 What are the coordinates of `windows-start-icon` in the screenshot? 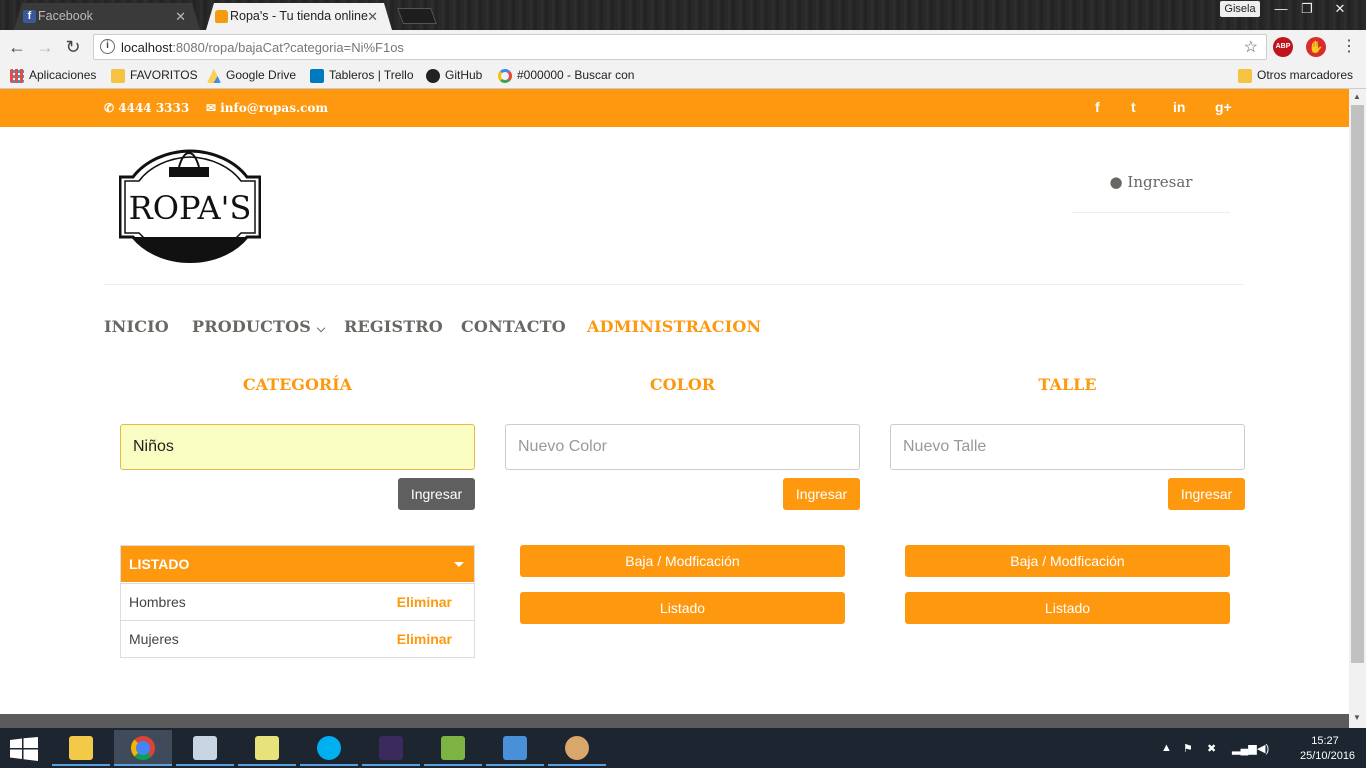 It's located at (24, 749).